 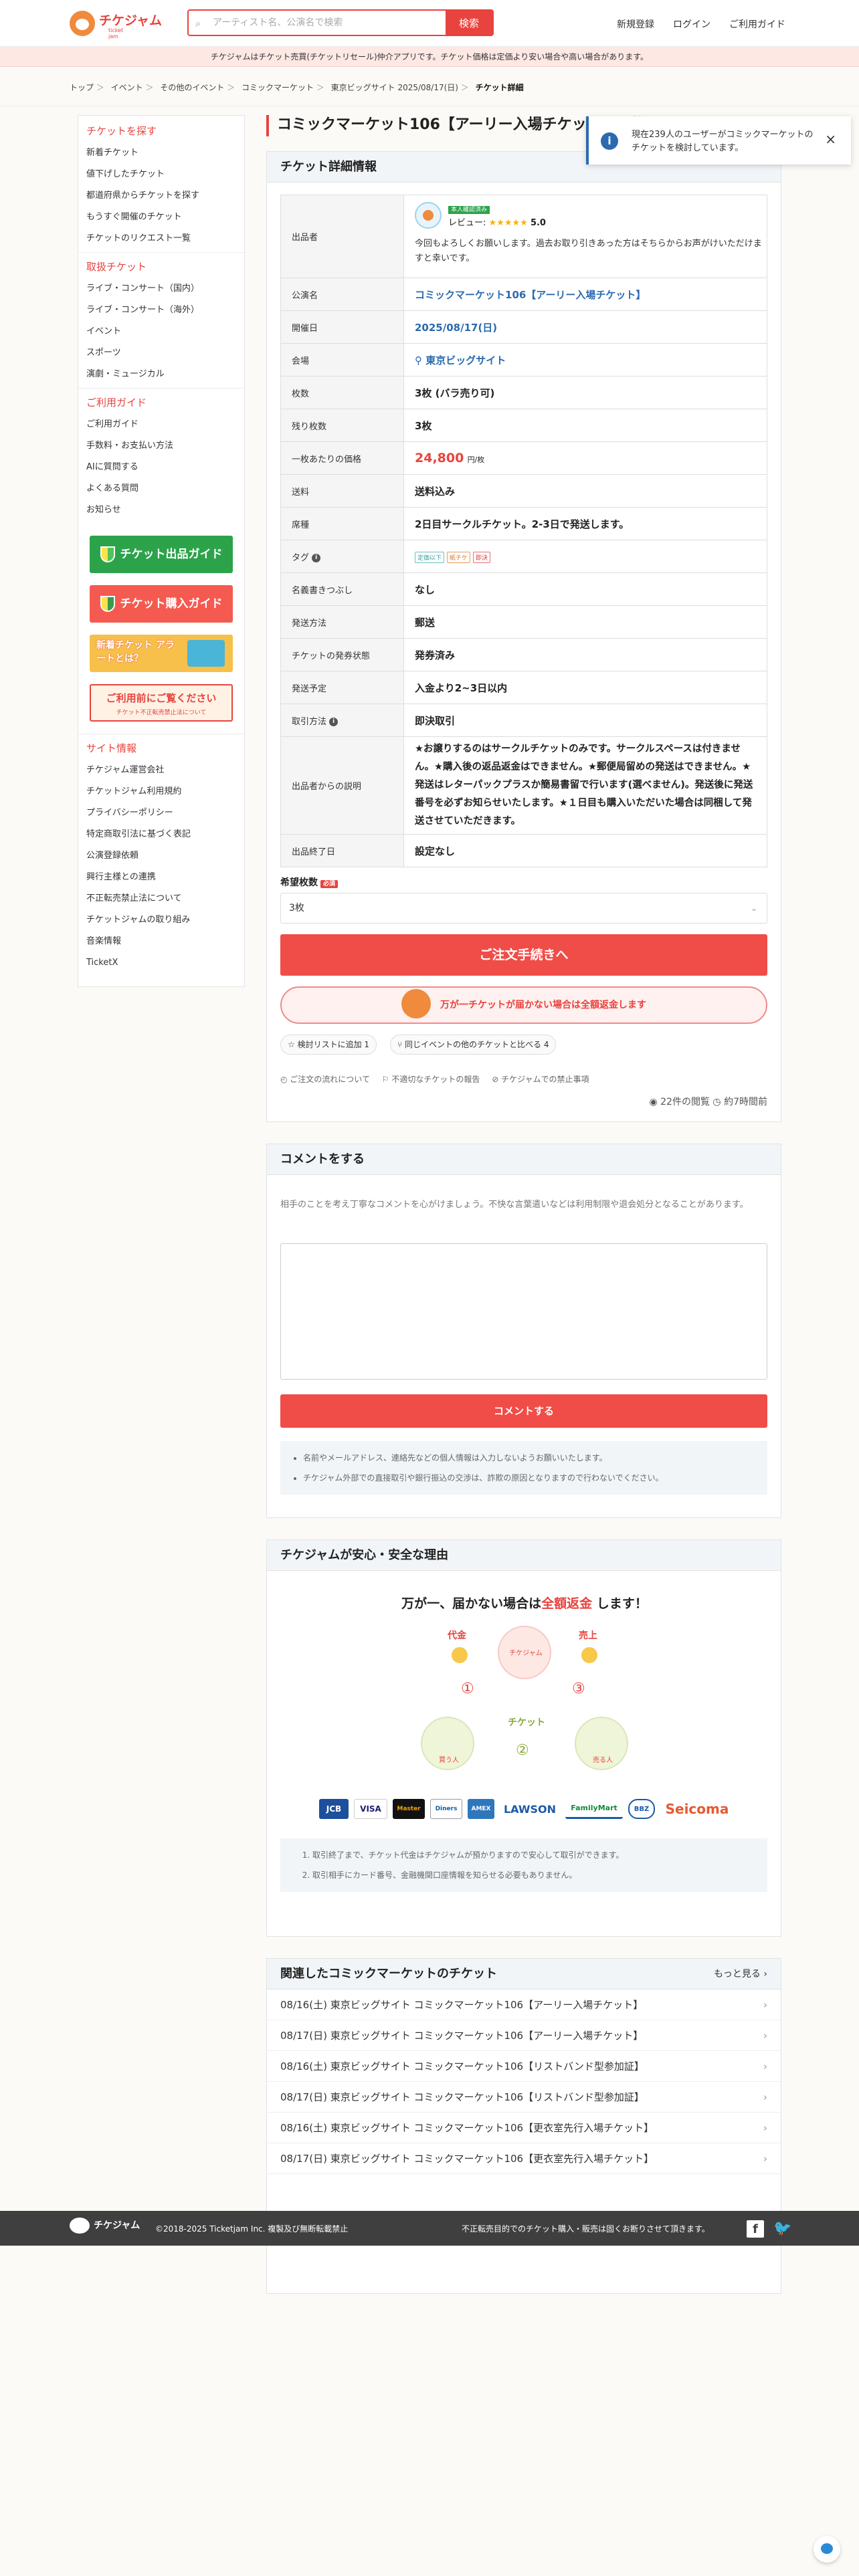 I want to click on sidebar-item: 都道府県からチケットを探す, so click(x=161, y=196).